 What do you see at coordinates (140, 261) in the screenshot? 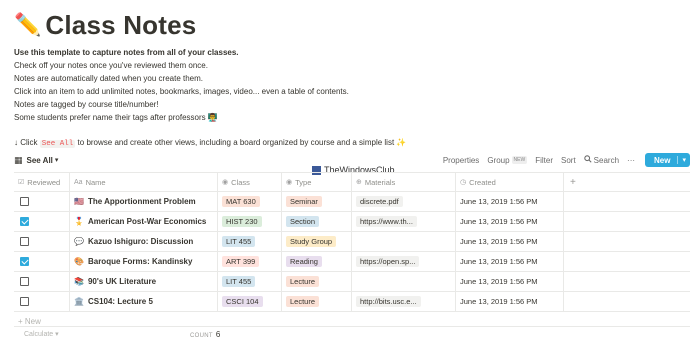
I see `note-name: Baroque Forms: Kandinsky` at bounding box center [140, 261].